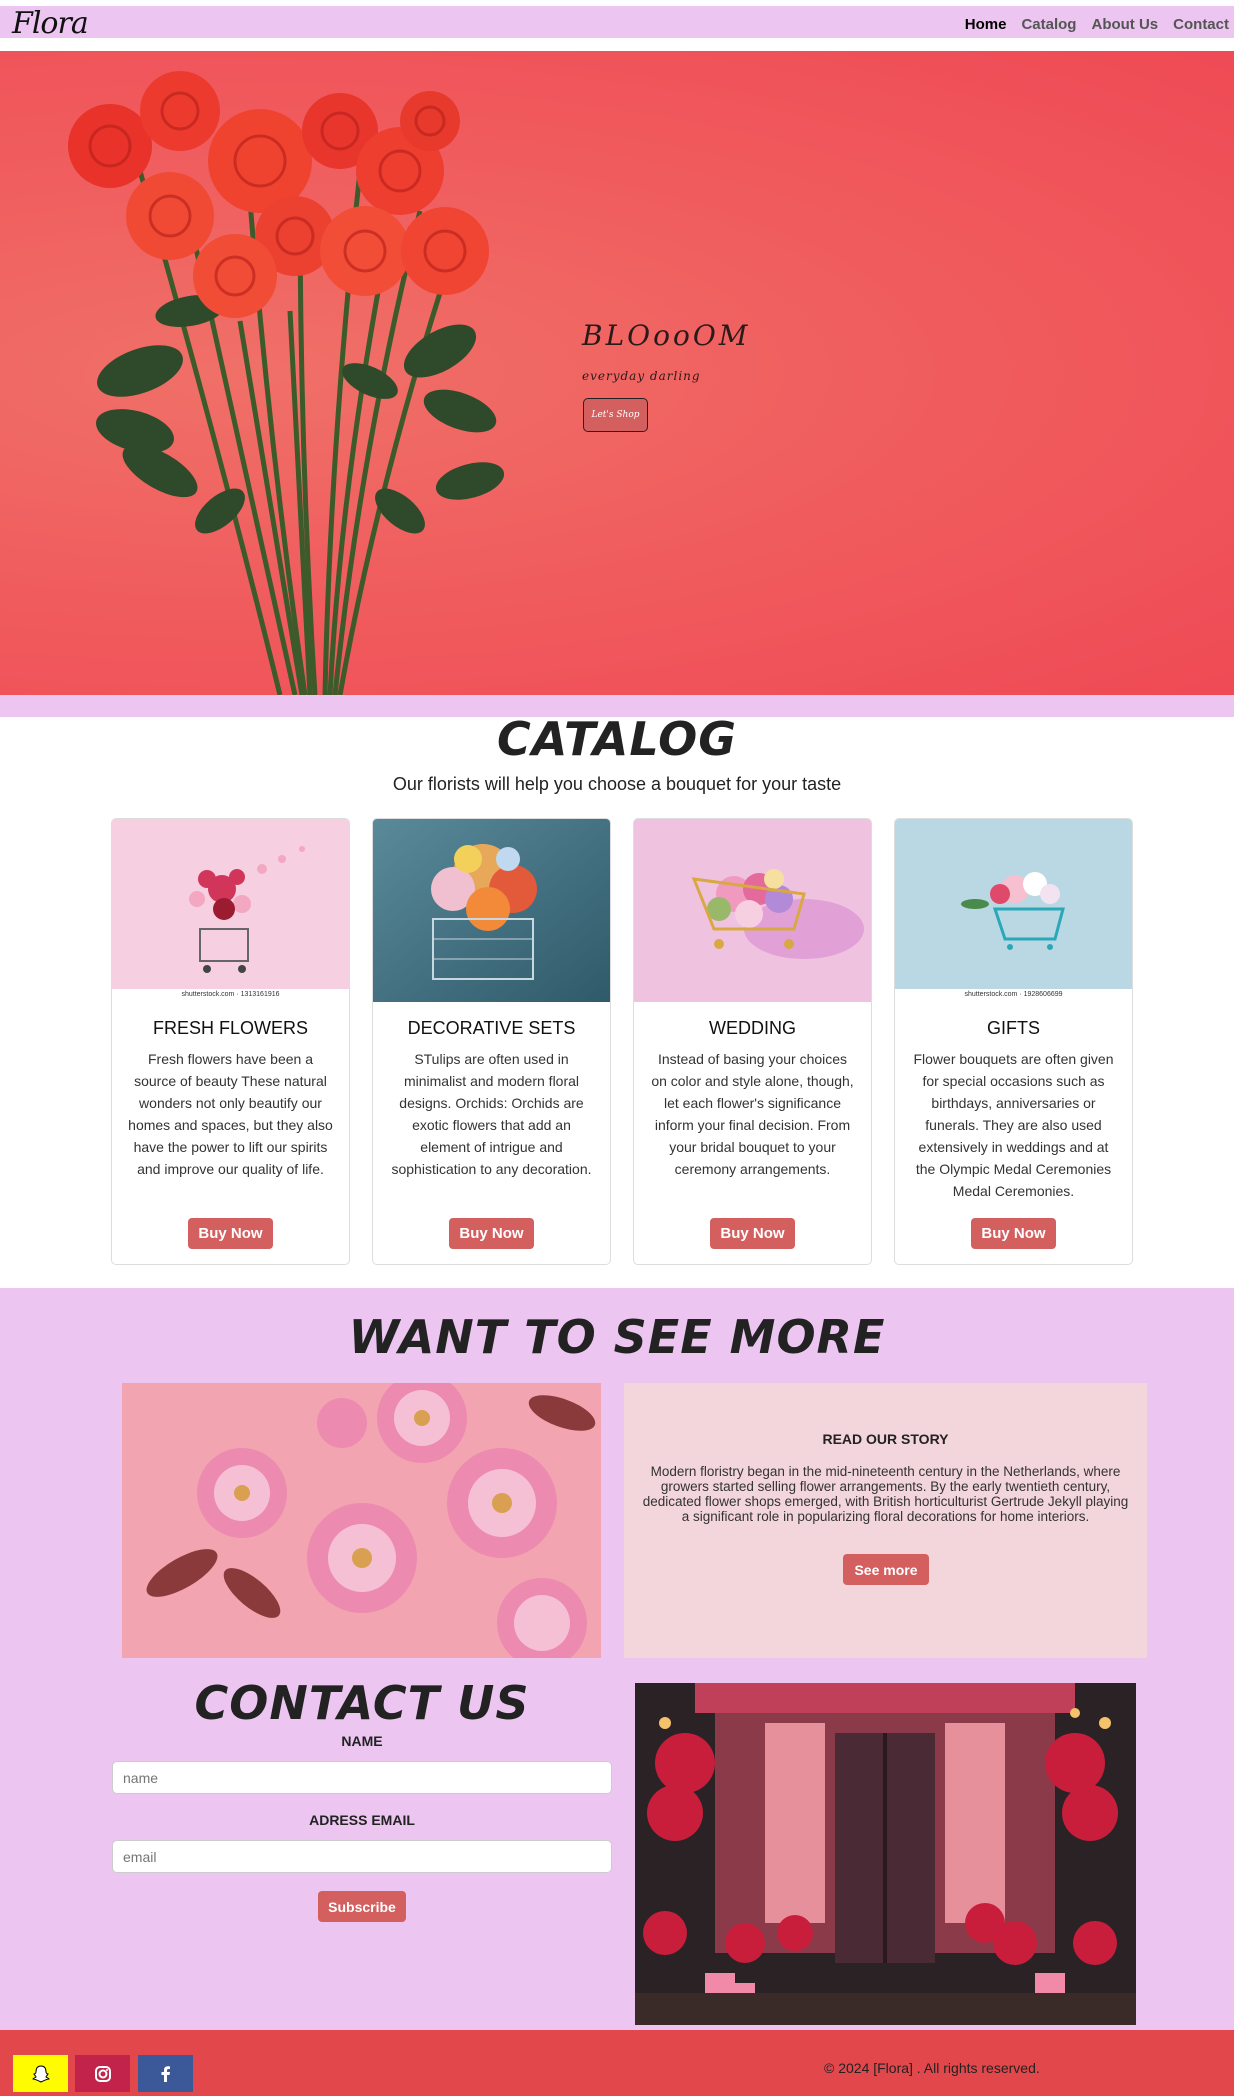  I want to click on wedding-image, so click(752, 910).